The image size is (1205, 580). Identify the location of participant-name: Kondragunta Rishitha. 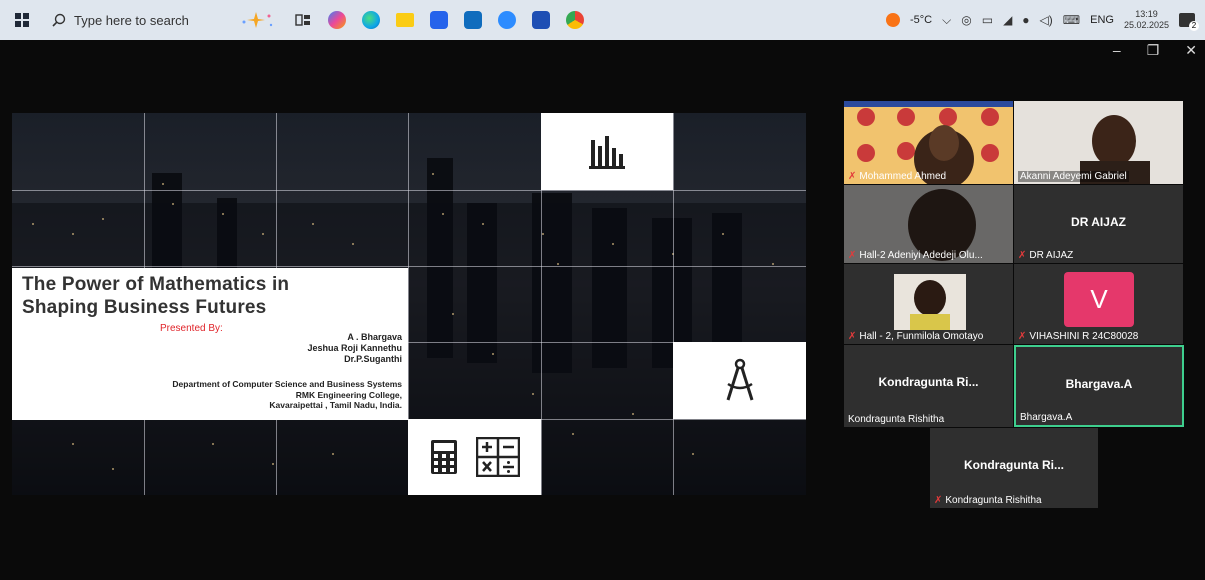
(896, 419).